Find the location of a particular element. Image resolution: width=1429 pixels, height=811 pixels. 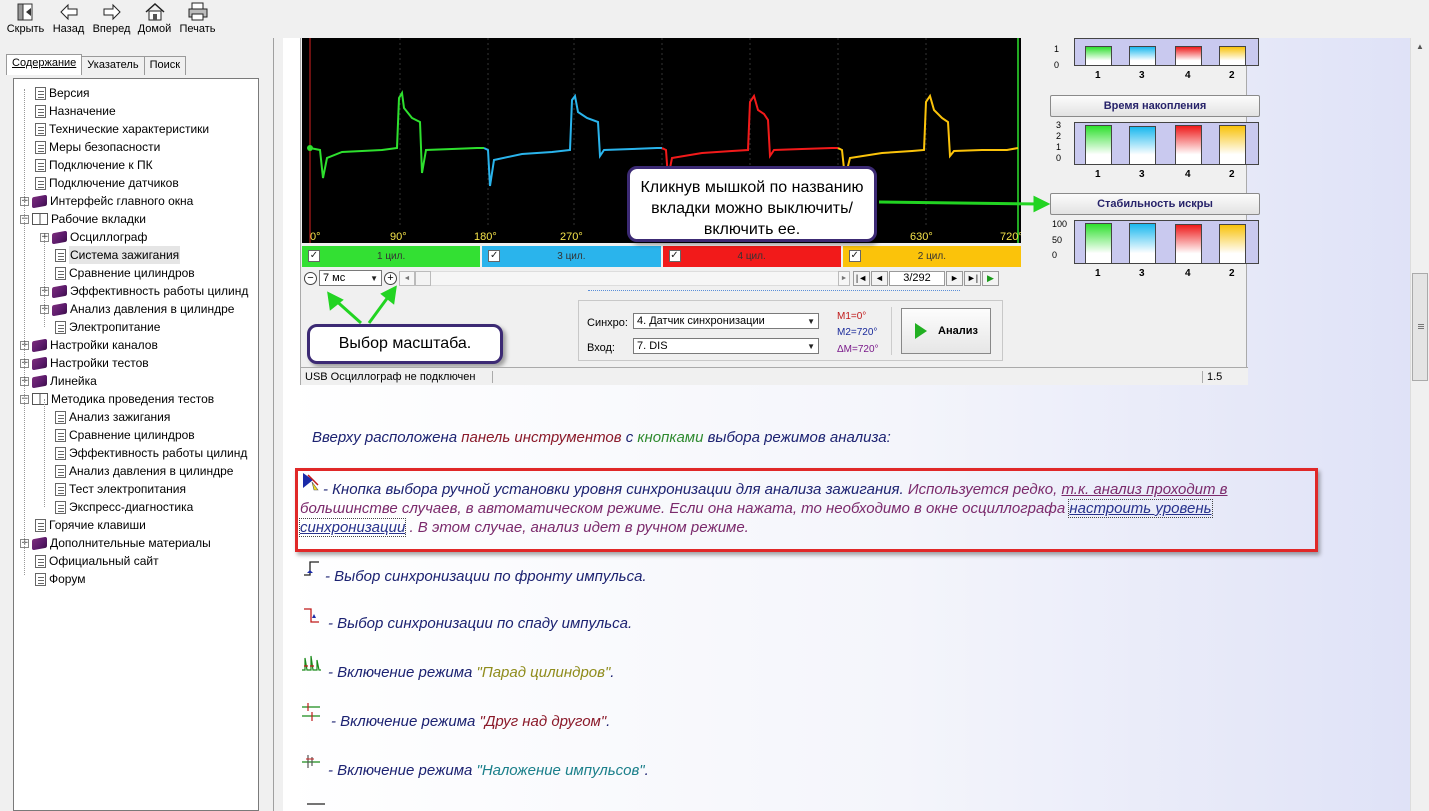

tab-index: Указатель is located at coordinates (113, 65).